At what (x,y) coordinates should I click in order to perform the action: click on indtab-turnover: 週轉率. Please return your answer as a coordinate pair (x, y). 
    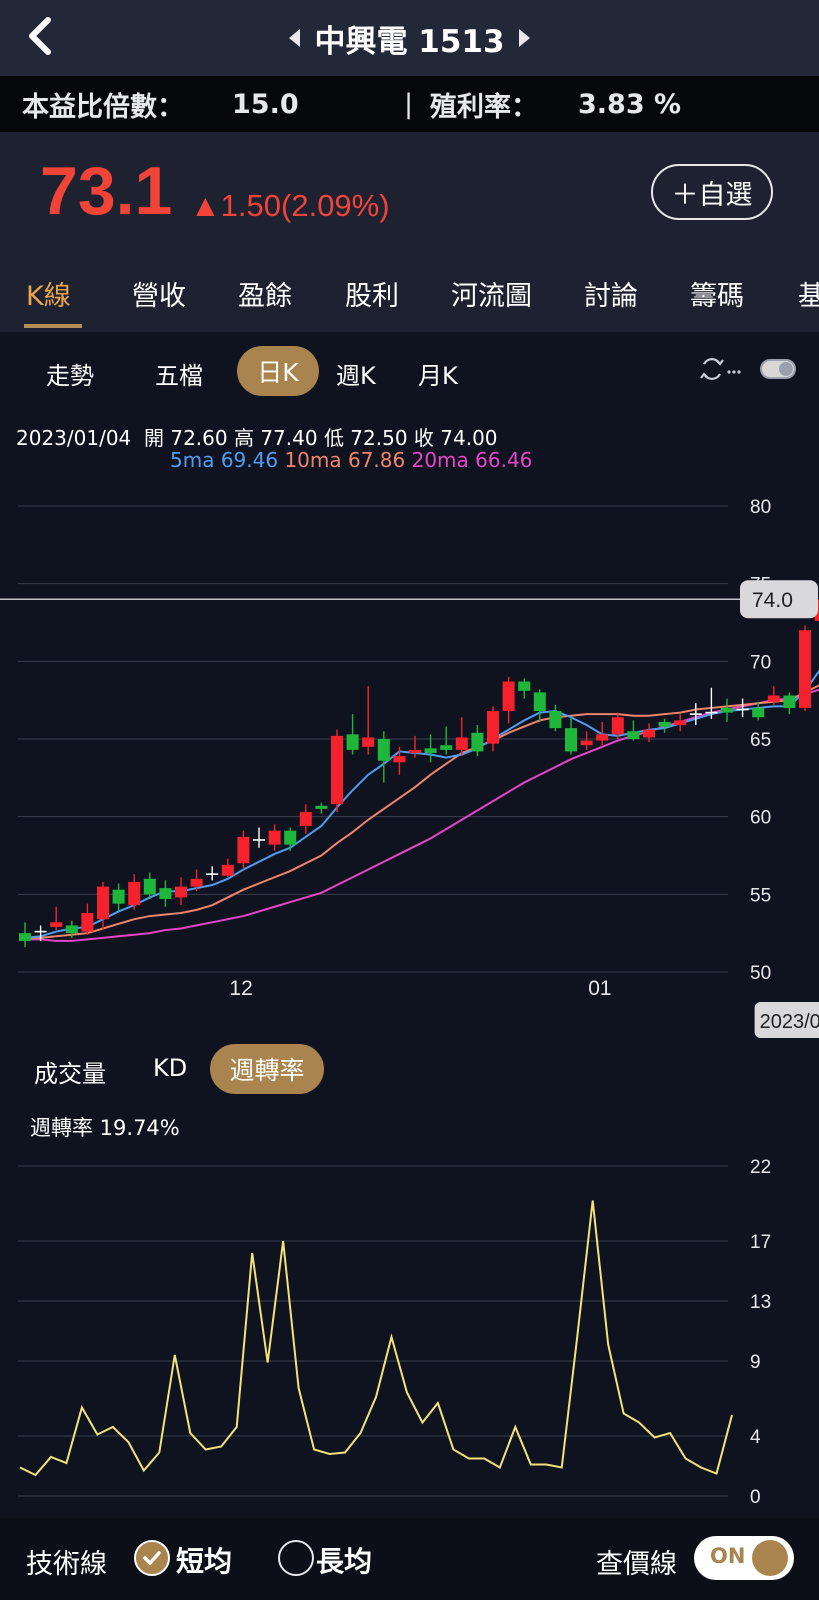
    Looking at the image, I should click on (267, 1069).